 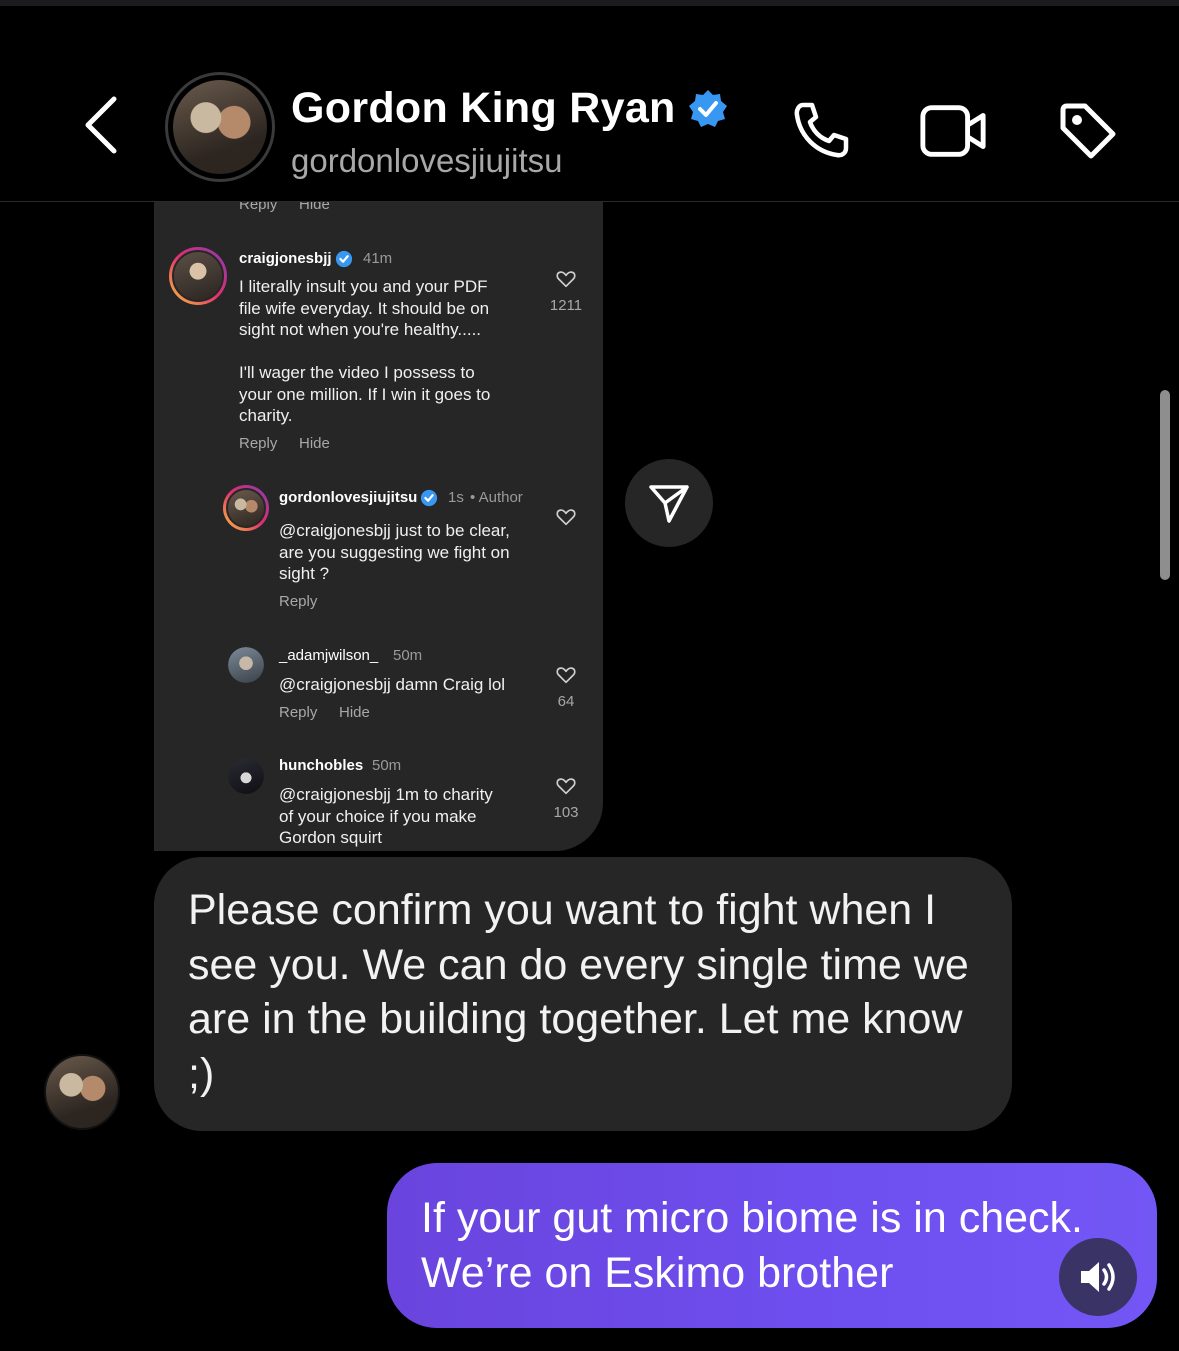 I want to click on paper-plane-icon, so click(x=669, y=504).